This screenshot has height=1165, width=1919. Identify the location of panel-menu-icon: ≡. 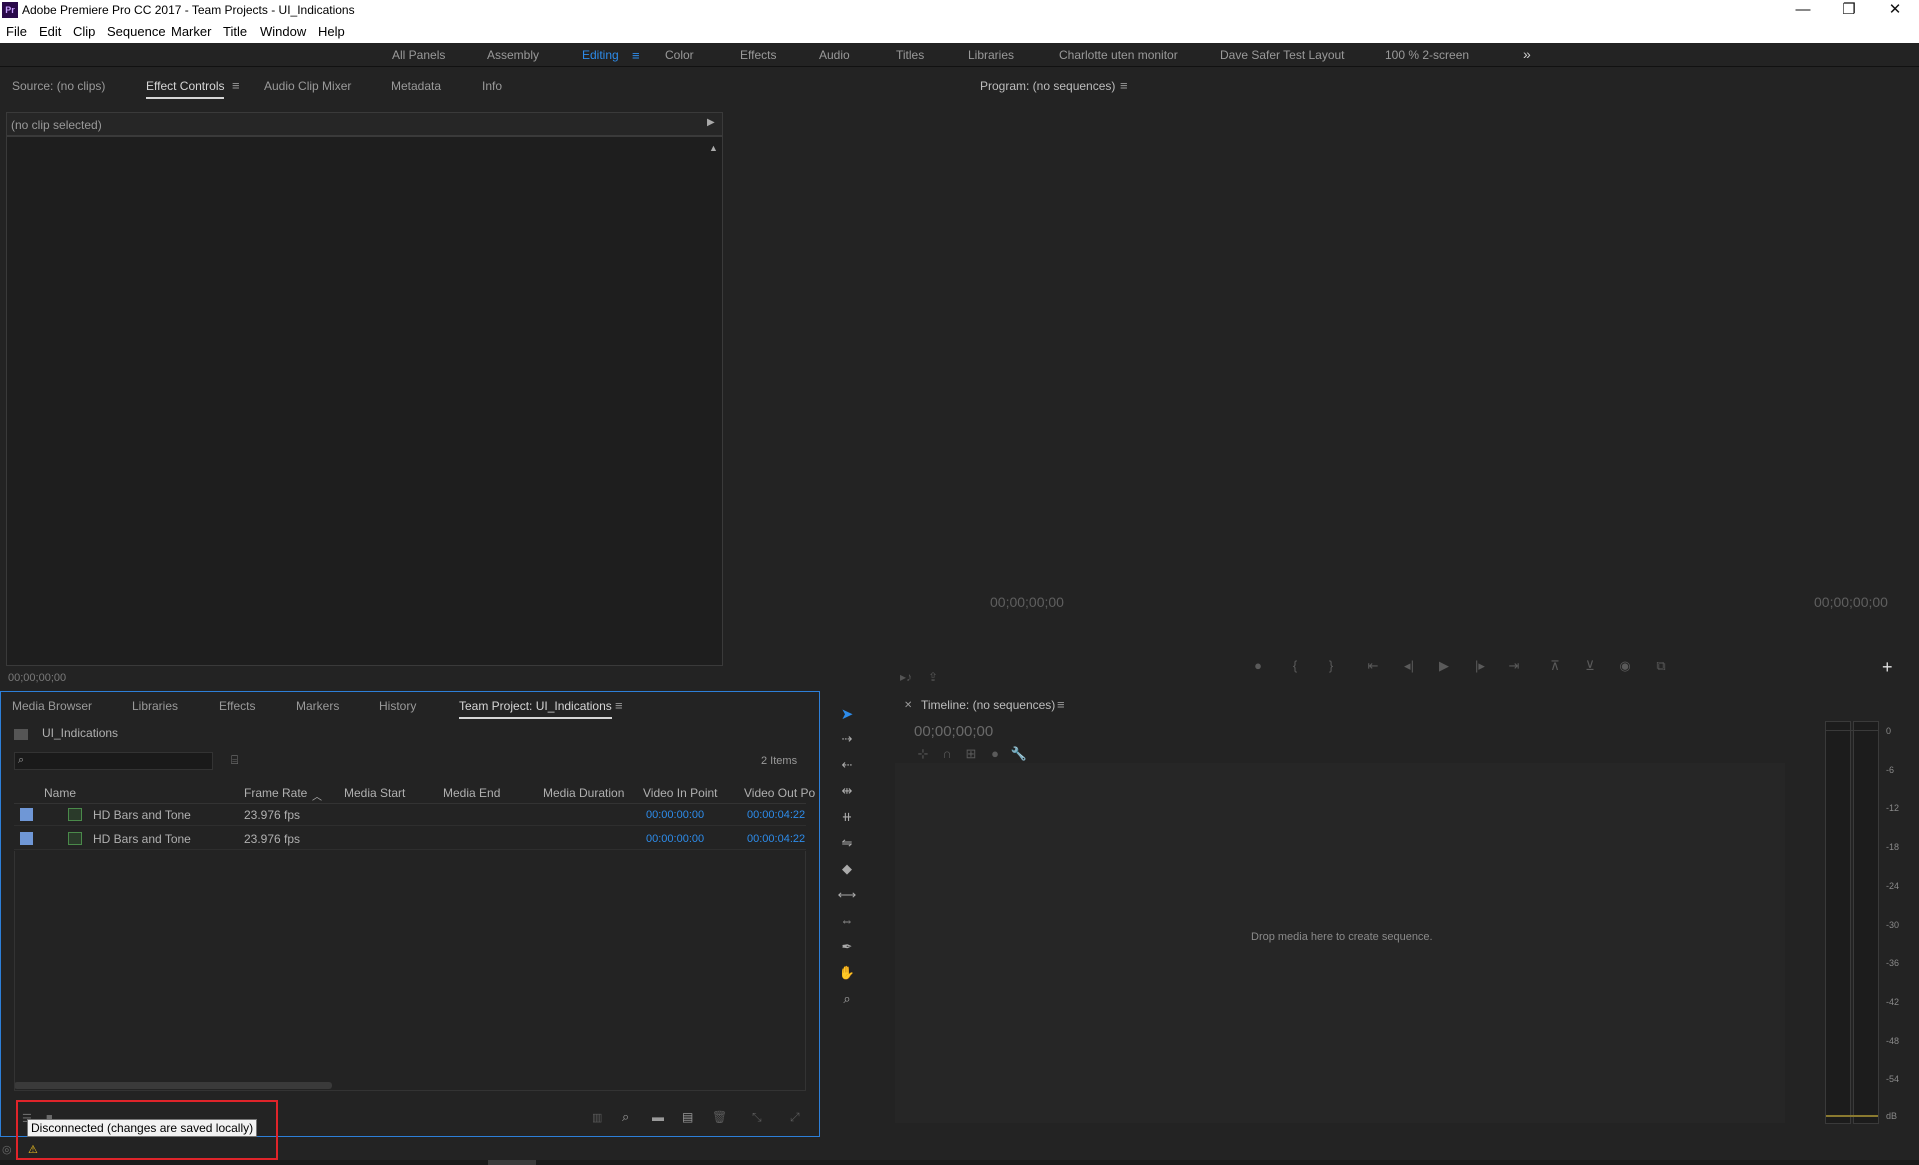
(236, 85).